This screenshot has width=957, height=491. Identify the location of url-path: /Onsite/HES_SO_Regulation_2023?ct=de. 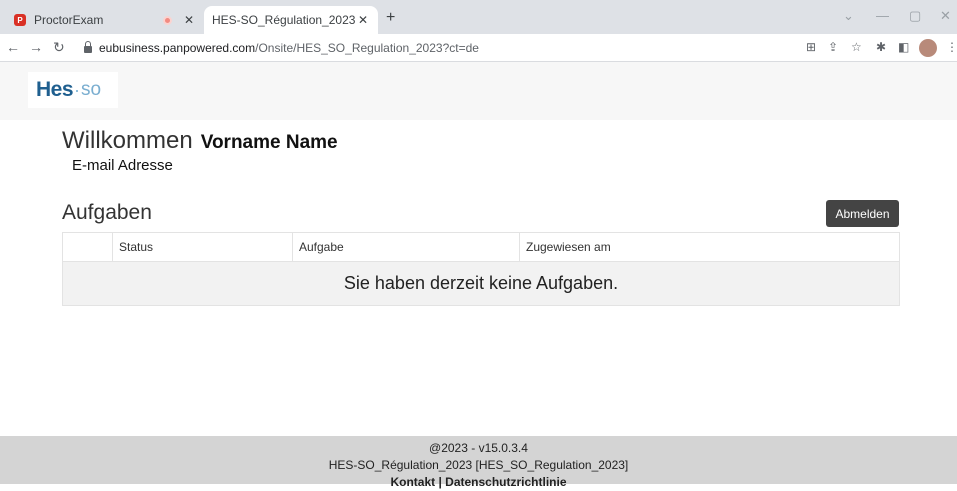
(367, 48).